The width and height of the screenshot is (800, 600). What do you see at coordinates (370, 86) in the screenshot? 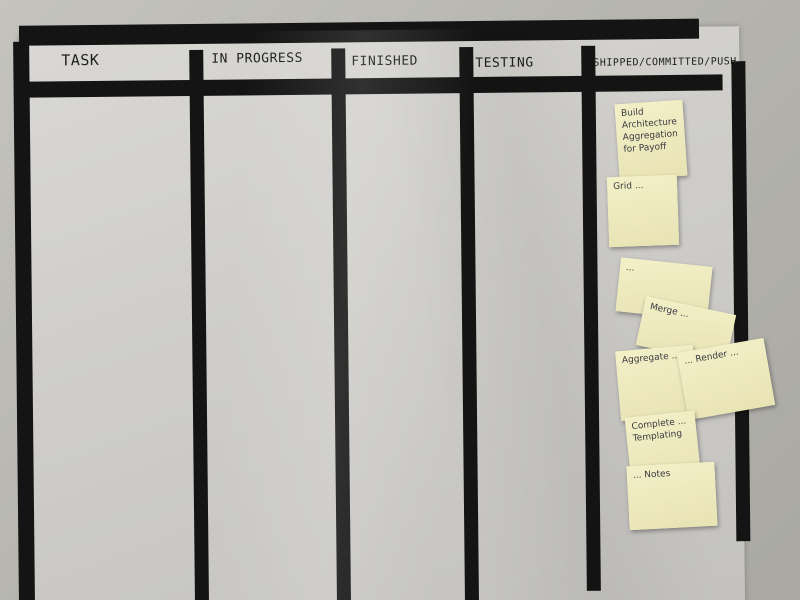
I see `header-divider-tape` at bounding box center [370, 86].